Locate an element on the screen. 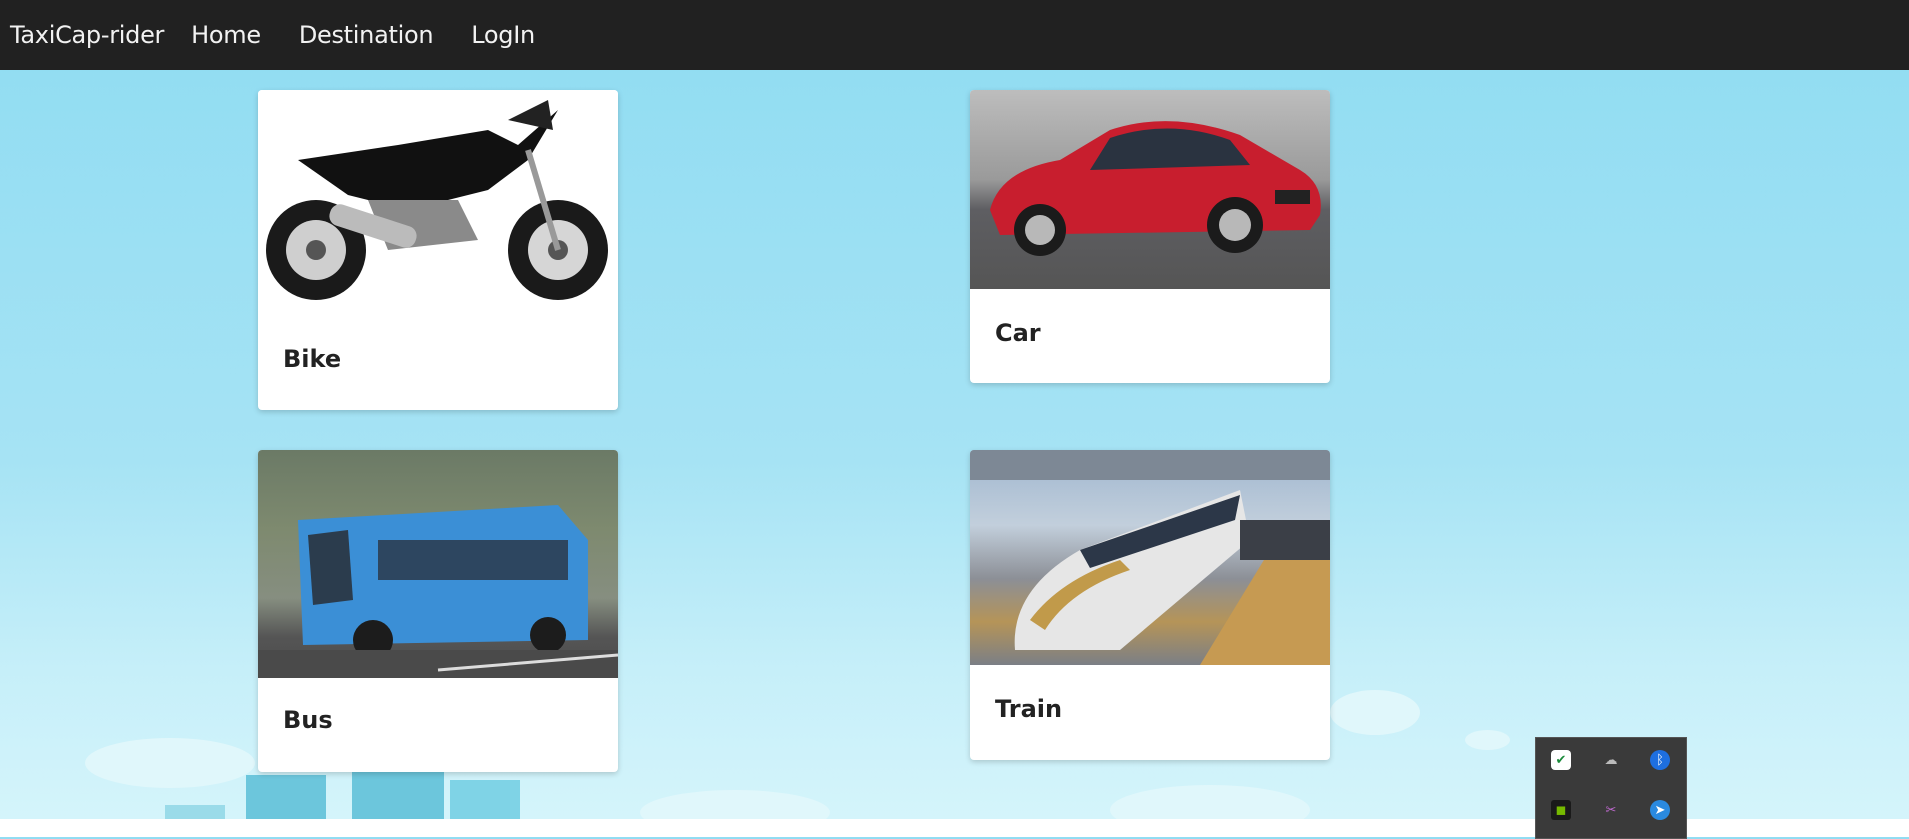  system-tray-overflow: ✔ ☁ ᛒ ◼ ✂ ➤ is located at coordinates (1611, 788).